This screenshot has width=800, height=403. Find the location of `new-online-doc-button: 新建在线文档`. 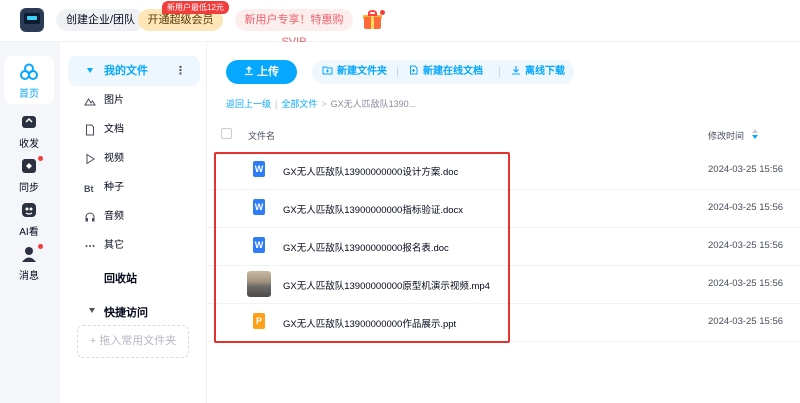

new-online-doc-button: 新建在线文档 is located at coordinates (446, 72).